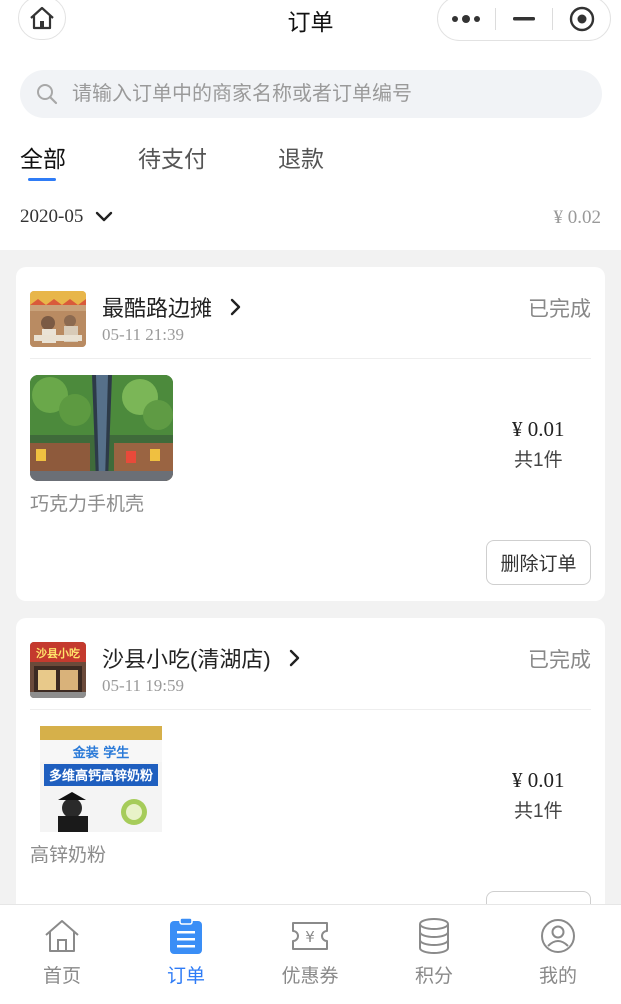 The width and height of the screenshot is (621, 1004). Describe the element at coordinates (186, 659) in the screenshot. I see `shop-name: 沙县小吃(清湖店)` at that location.